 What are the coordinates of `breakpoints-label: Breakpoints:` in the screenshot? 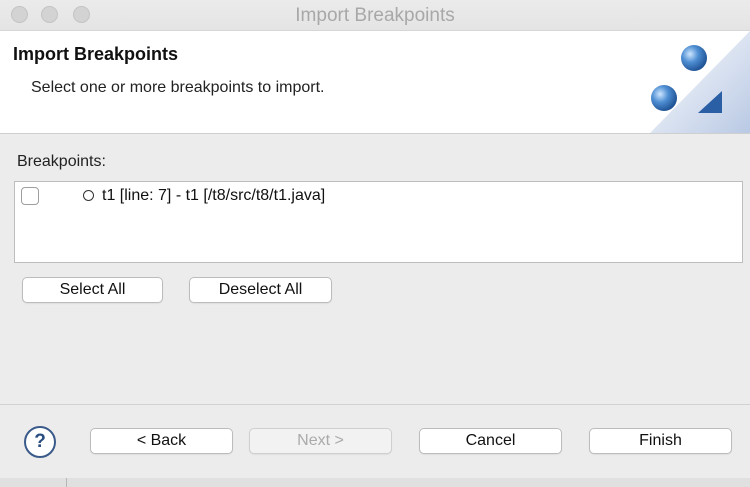 It's located at (61, 161).